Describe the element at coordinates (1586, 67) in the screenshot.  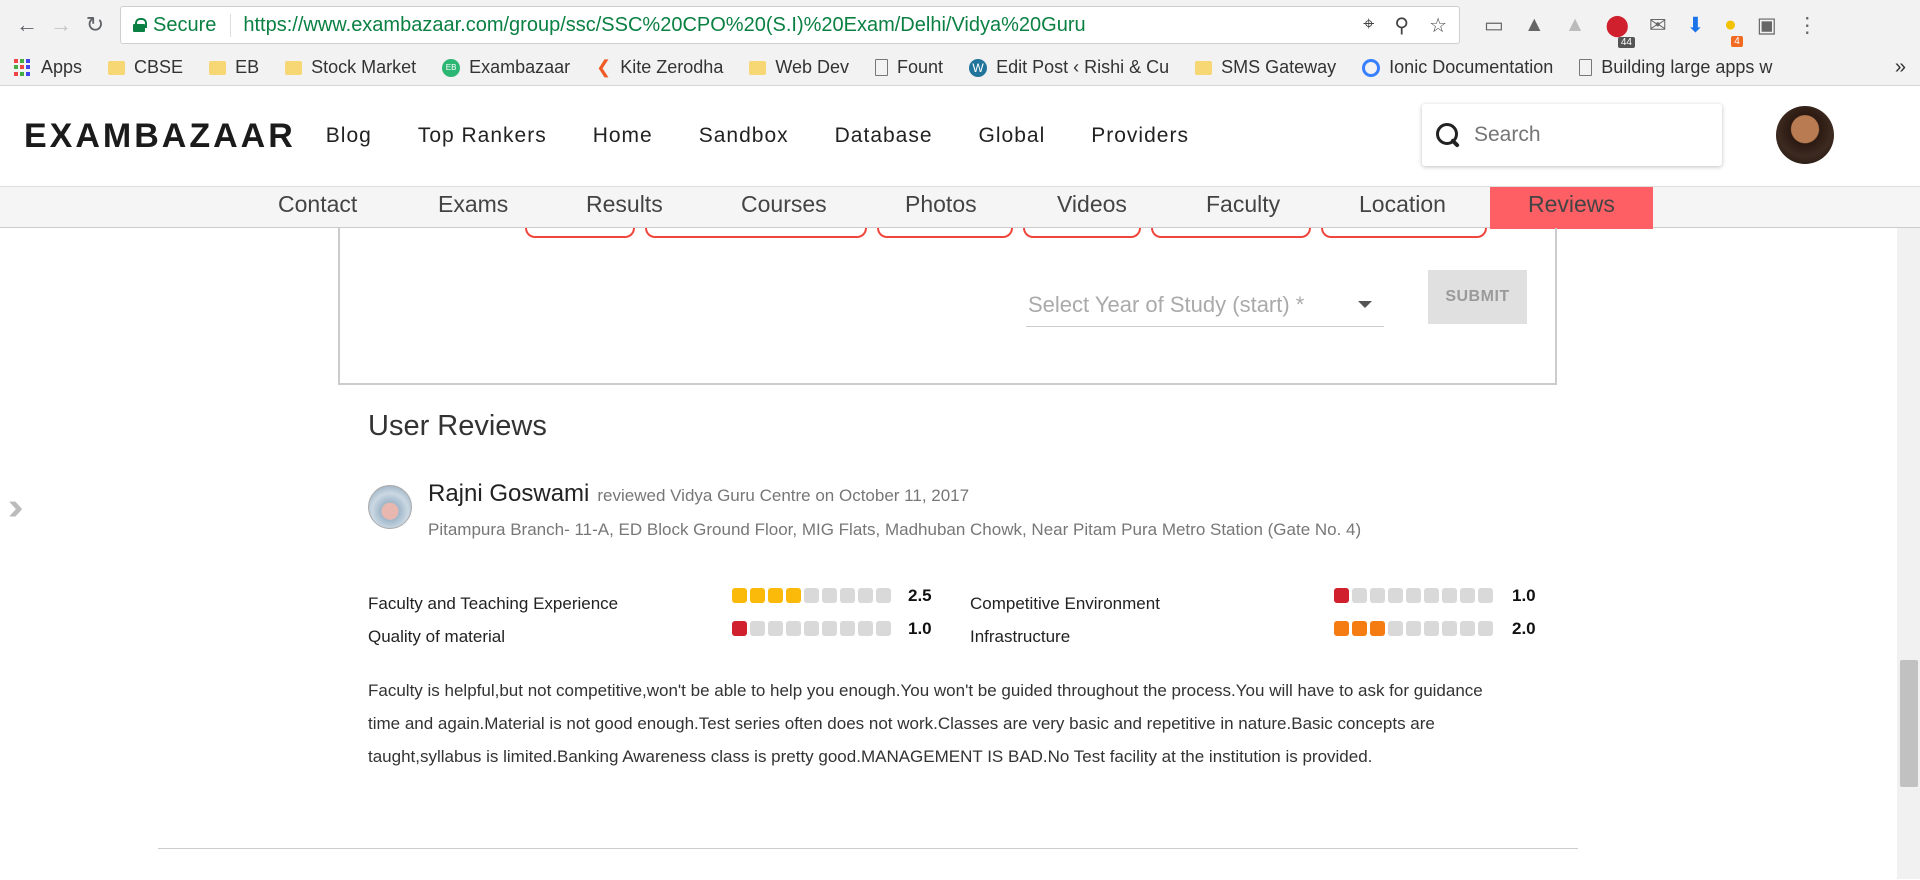
I see `page-icon` at that location.